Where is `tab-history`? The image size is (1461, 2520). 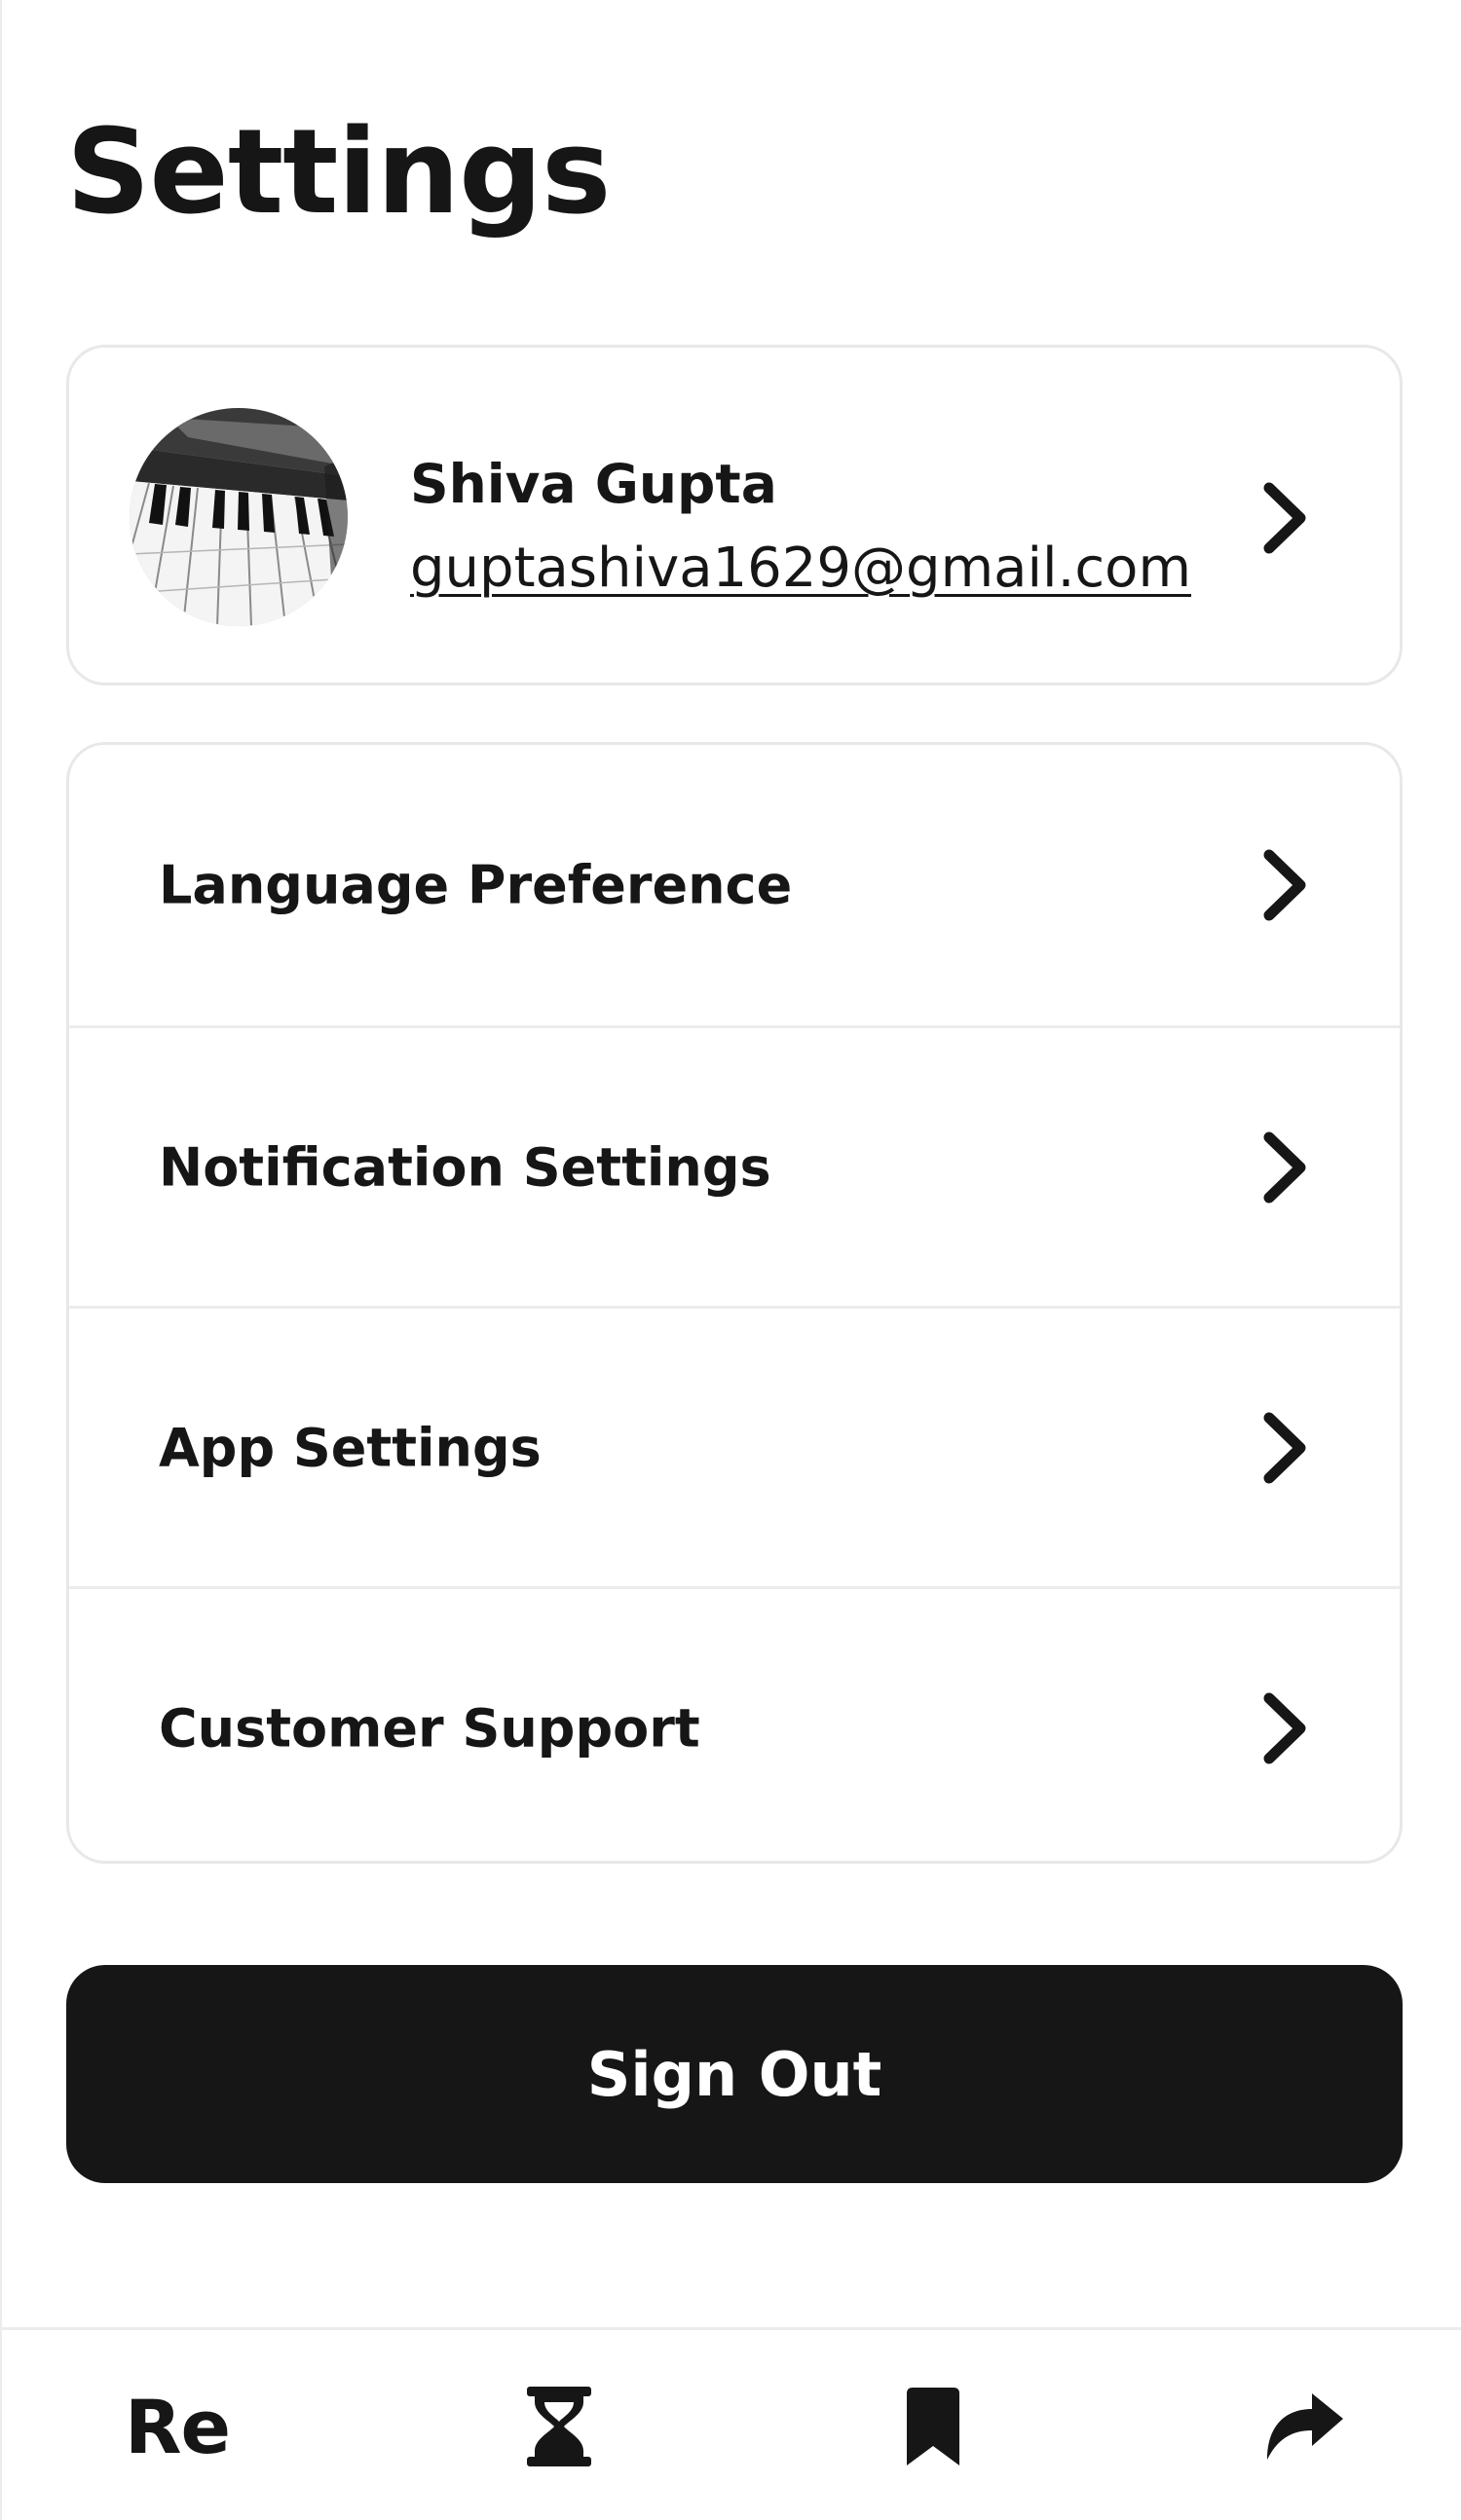 tab-history is located at coordinates (559, 2425).